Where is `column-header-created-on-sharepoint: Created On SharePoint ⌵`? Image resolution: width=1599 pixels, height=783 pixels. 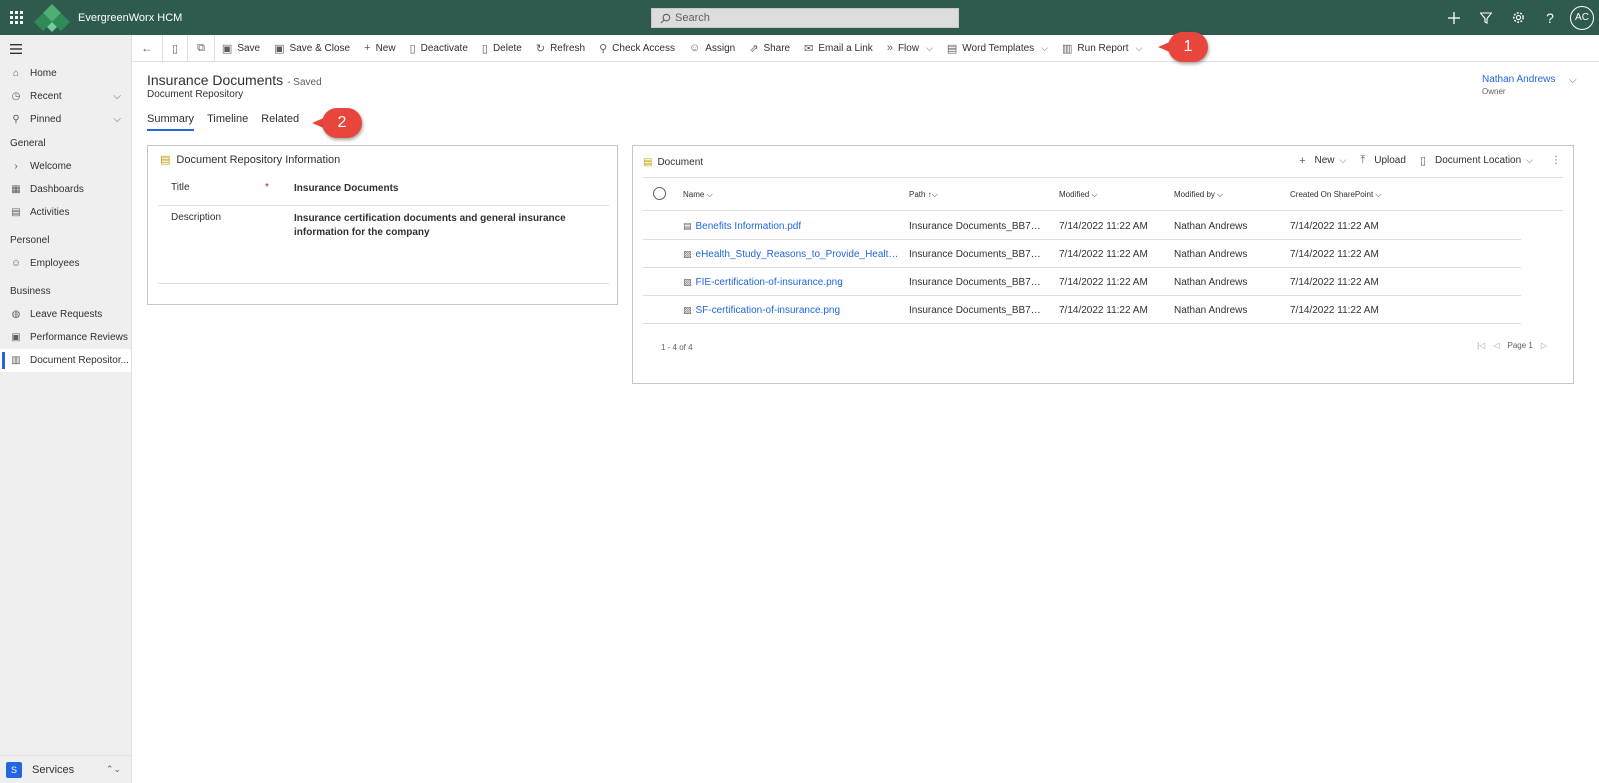
column-header-created-on-sharepoint: Created On SharePoint ⌵ is located at coordinates (1335, 195).